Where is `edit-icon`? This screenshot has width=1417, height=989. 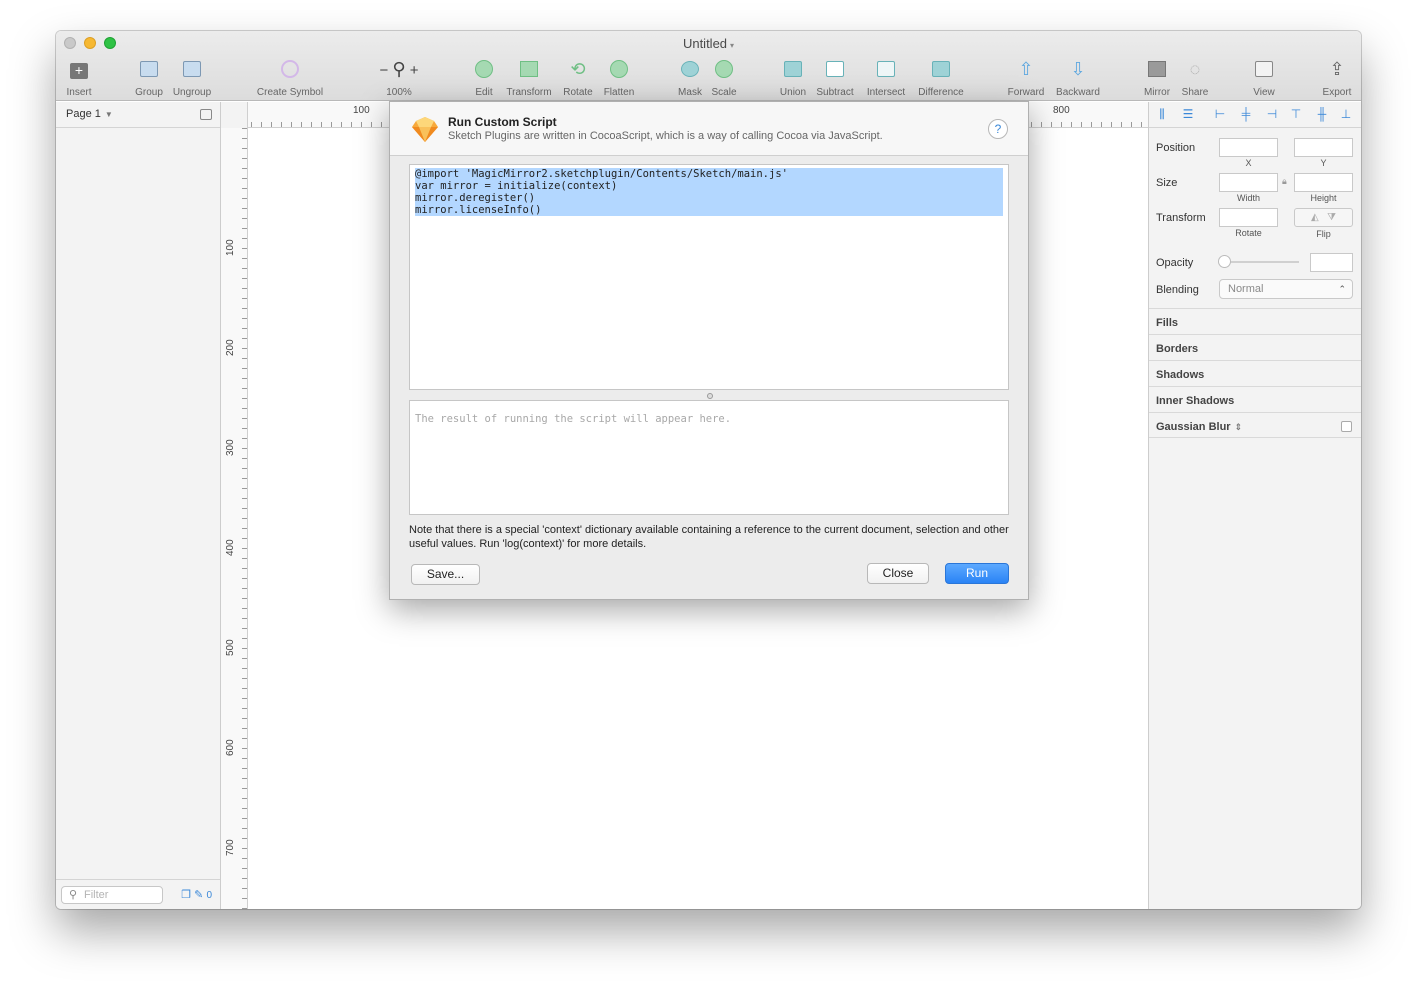 edit-icon is located at coordinates (484, 69).